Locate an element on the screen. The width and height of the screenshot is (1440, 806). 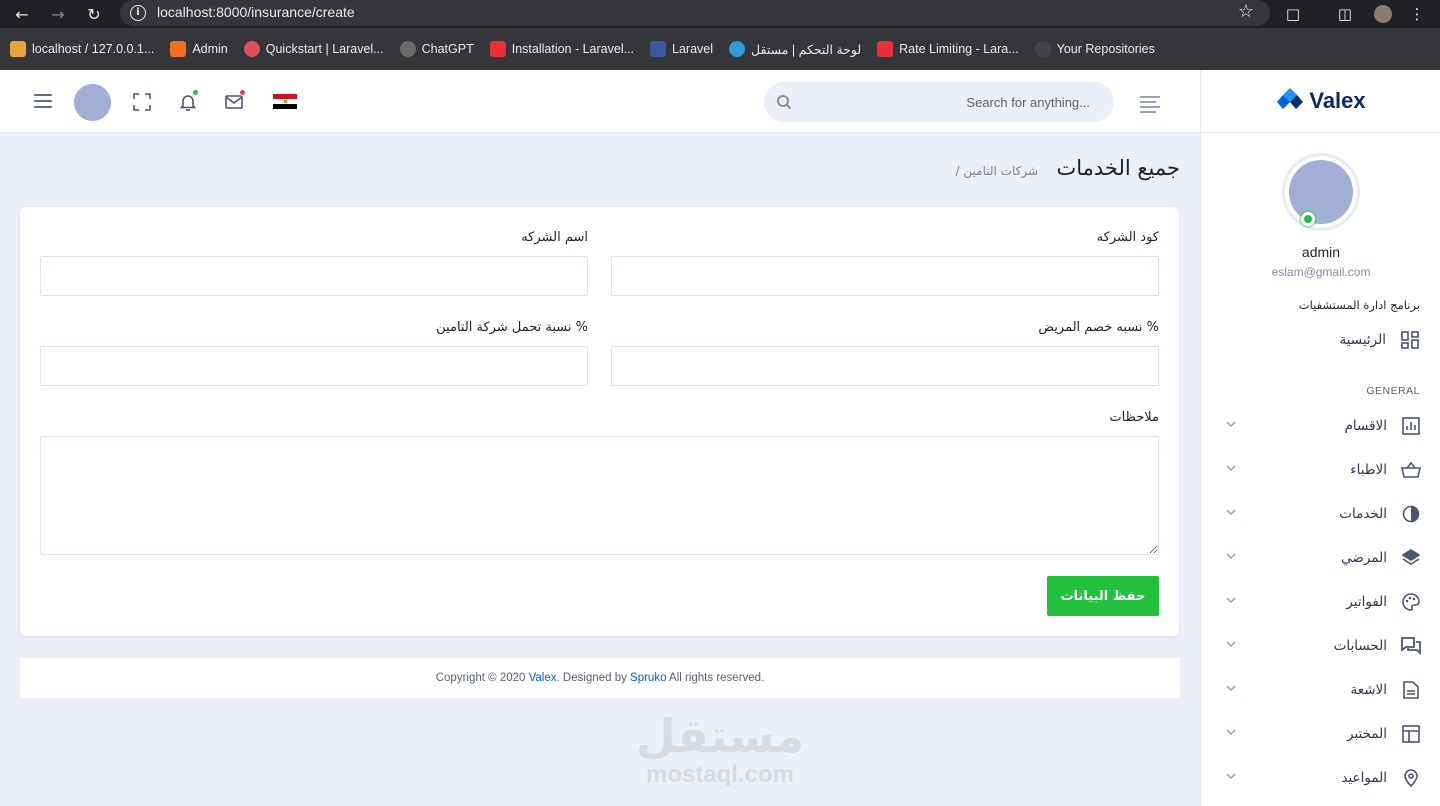
logo: Valex is located at coordinates (1320, 101).